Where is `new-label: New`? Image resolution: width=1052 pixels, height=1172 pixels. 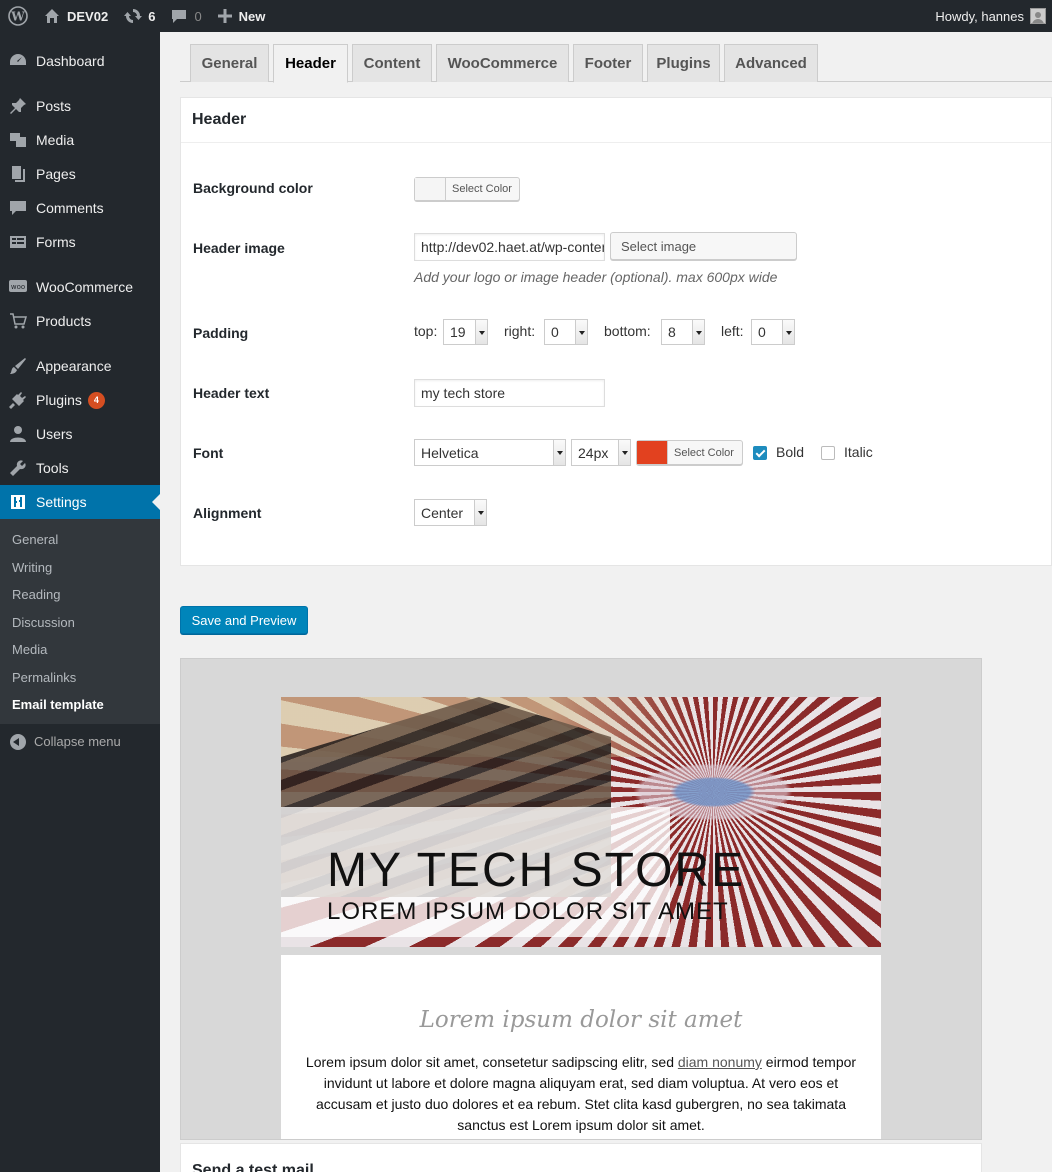
new-label: New is located at coordinates (252, 16).